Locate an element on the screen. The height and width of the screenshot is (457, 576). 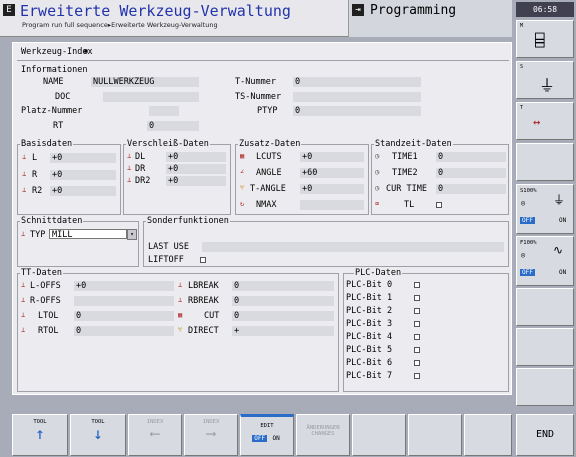
wear-dl-field: +0 is located at coordinates (196, 157).